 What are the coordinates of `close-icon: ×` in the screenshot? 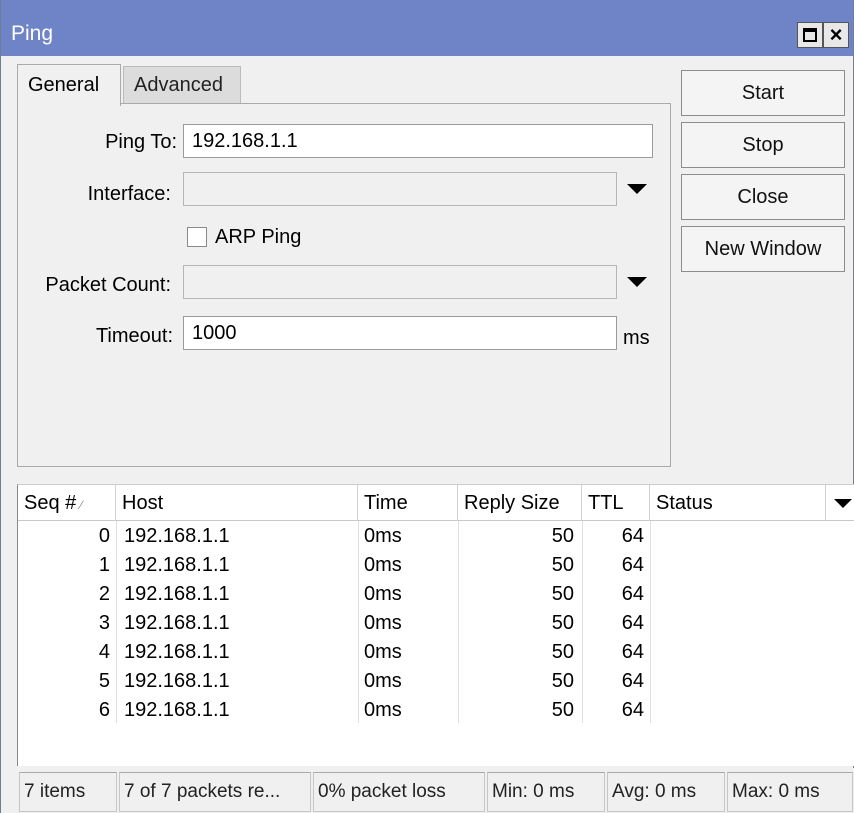 It's located at (836, 34).